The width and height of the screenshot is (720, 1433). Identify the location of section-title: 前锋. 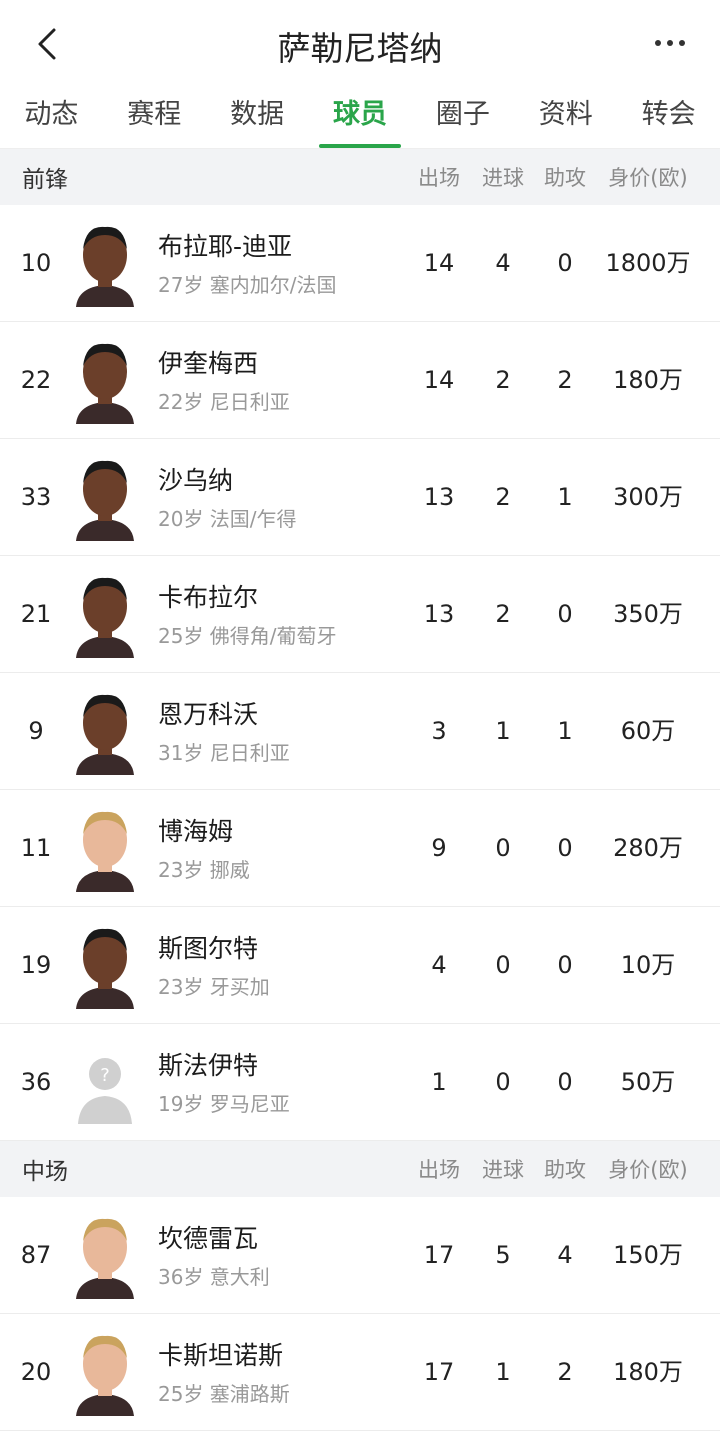
(45, 180).